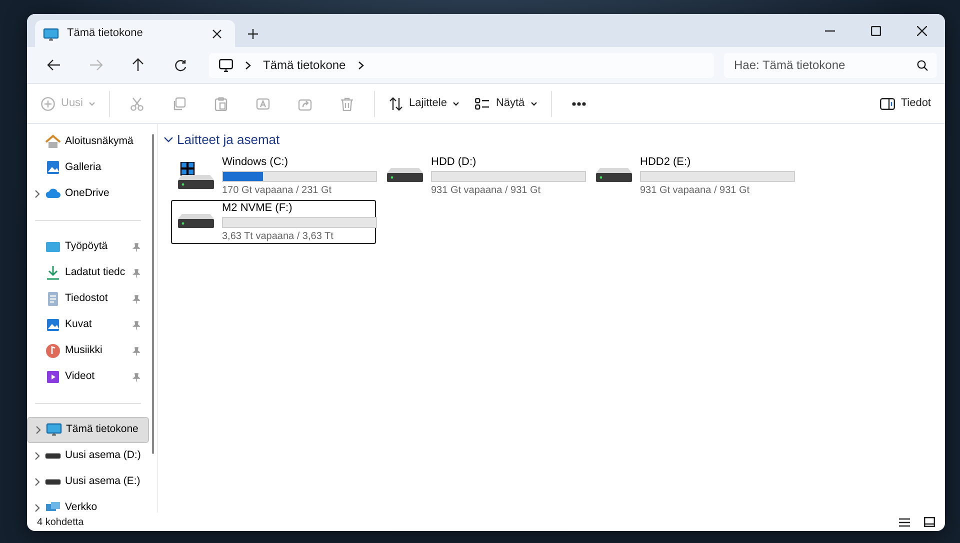 This screenshot has width=960, height=543. I want to click on sidebar-item: Musiikki, so click(88, 351).